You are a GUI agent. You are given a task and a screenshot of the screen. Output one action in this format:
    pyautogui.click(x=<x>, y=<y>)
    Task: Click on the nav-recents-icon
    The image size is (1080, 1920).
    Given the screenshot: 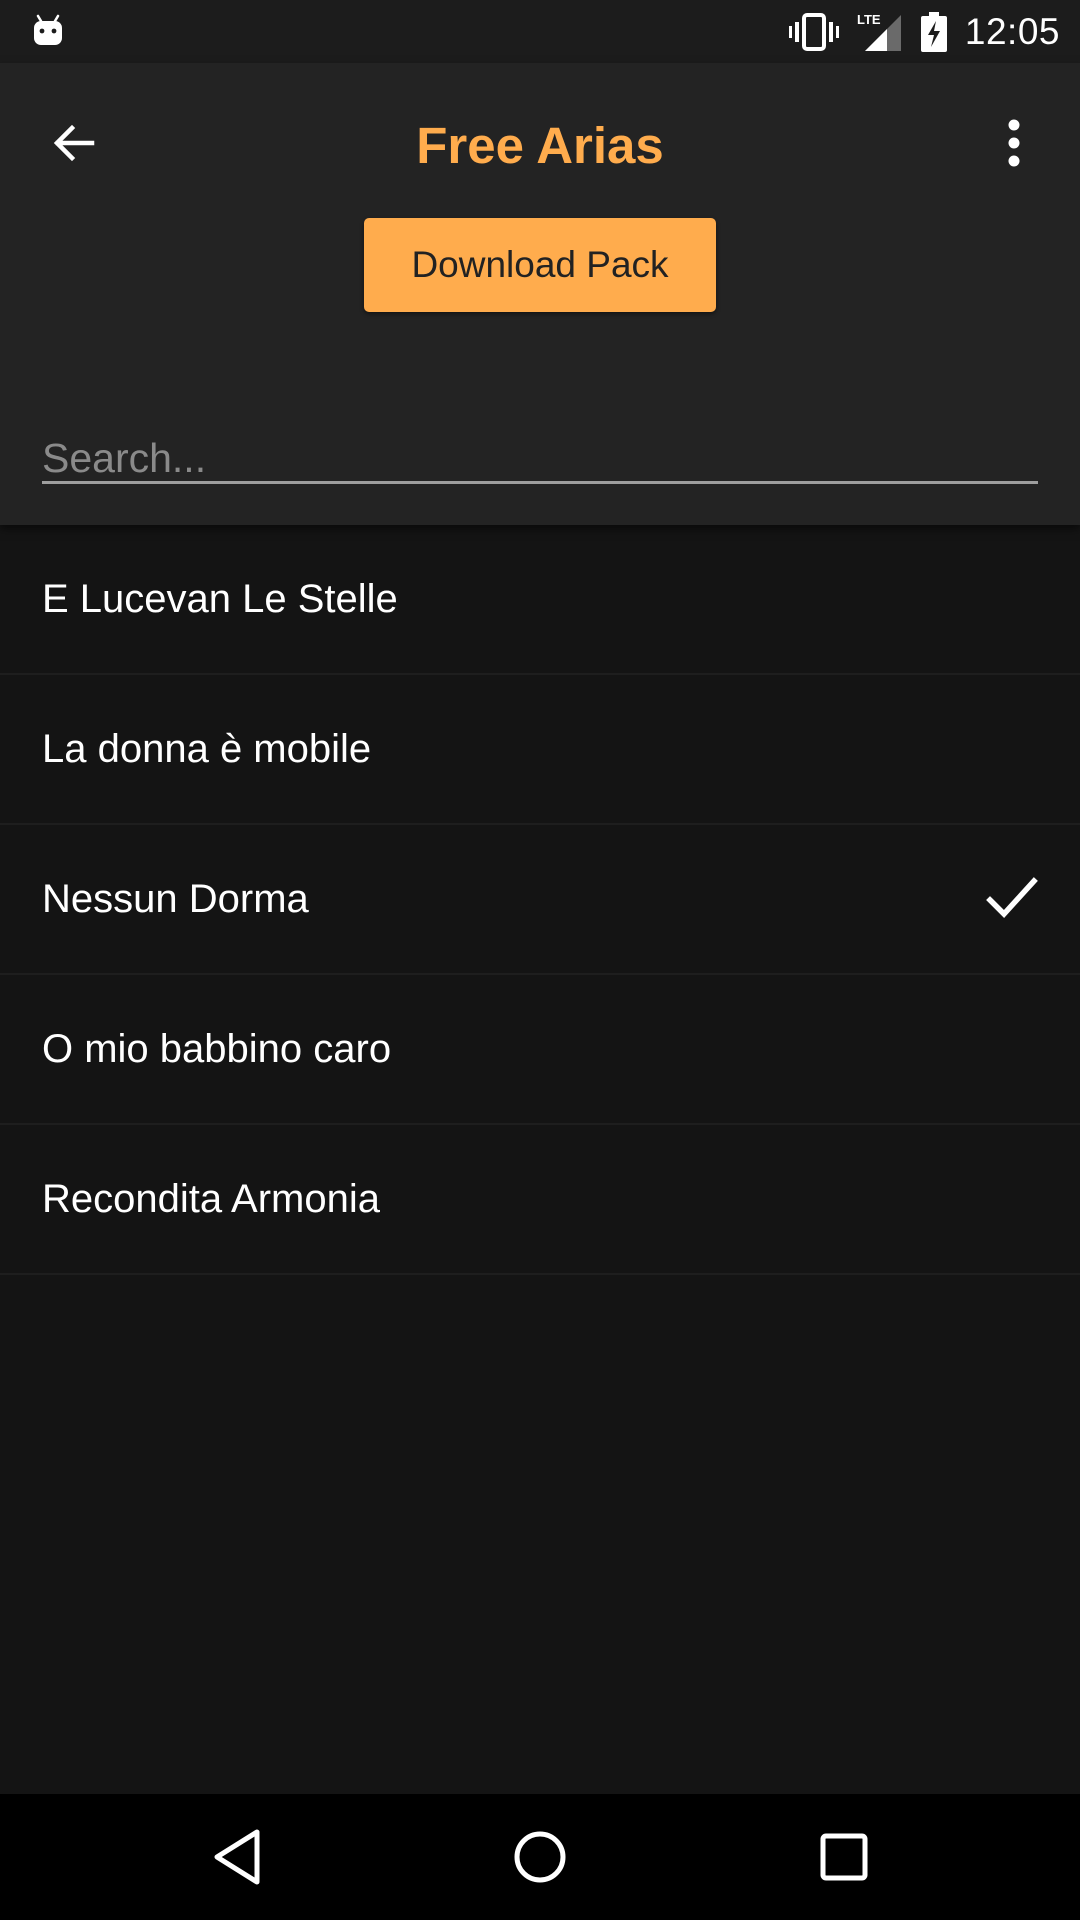 What is the action you would take?
    pyautogui.click(x=844, y=1857)
    